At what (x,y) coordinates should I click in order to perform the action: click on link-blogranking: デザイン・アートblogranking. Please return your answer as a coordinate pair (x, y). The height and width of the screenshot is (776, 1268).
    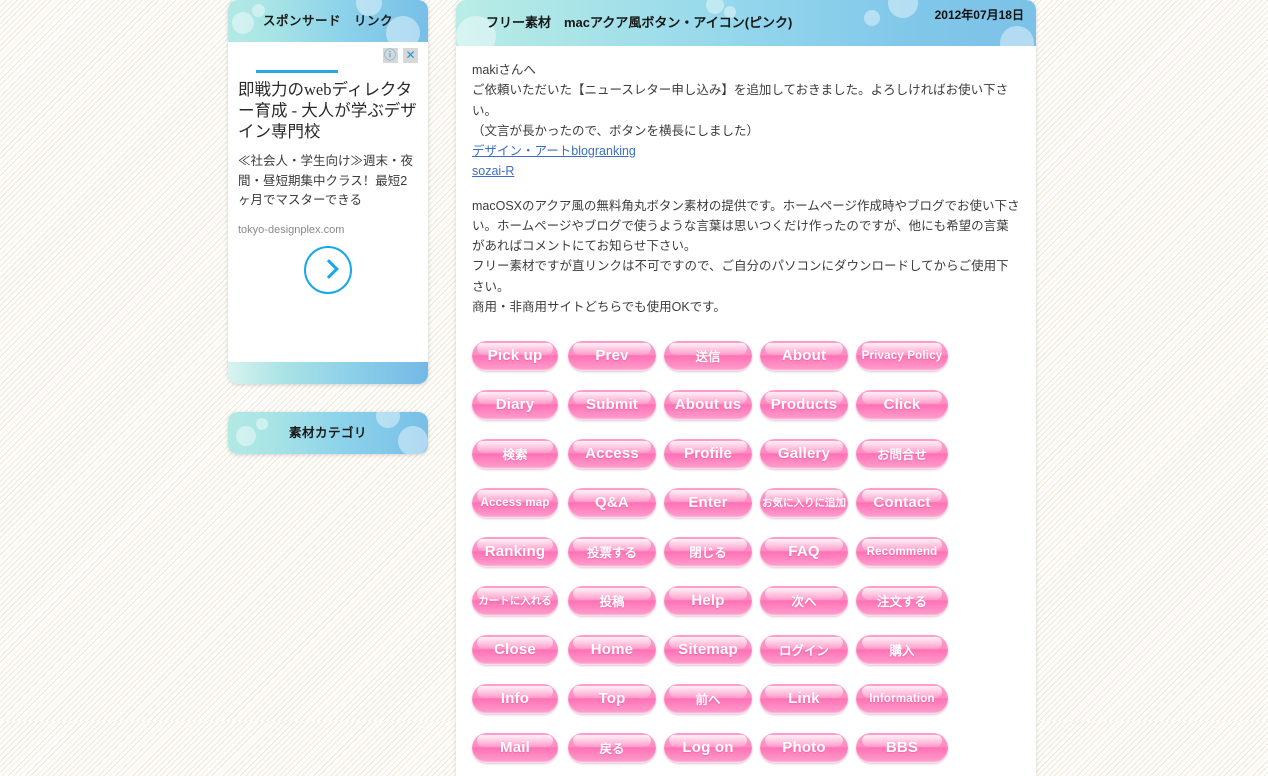
    Looking at the image, I should click on (746, 151).